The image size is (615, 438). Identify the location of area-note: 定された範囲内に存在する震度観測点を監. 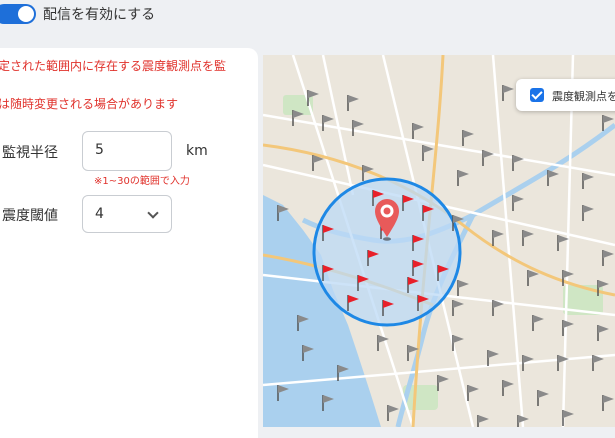
(113, 66).